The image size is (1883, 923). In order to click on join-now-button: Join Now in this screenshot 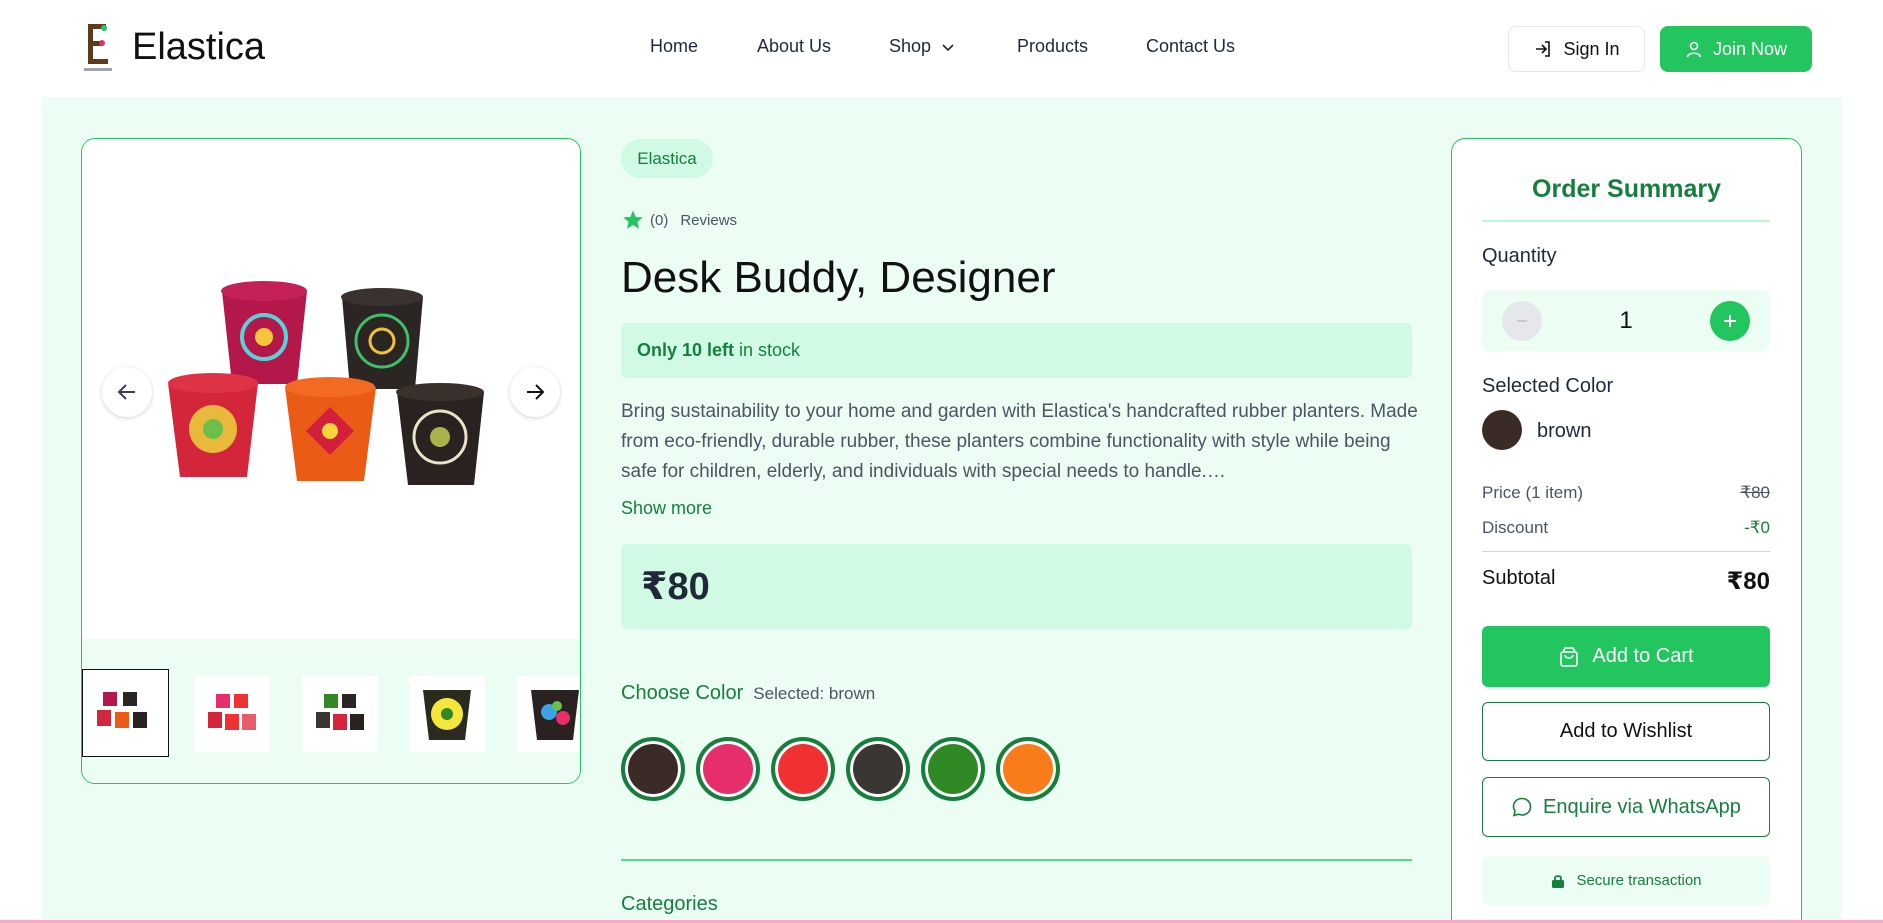, I will do `click(1736, 49)`.